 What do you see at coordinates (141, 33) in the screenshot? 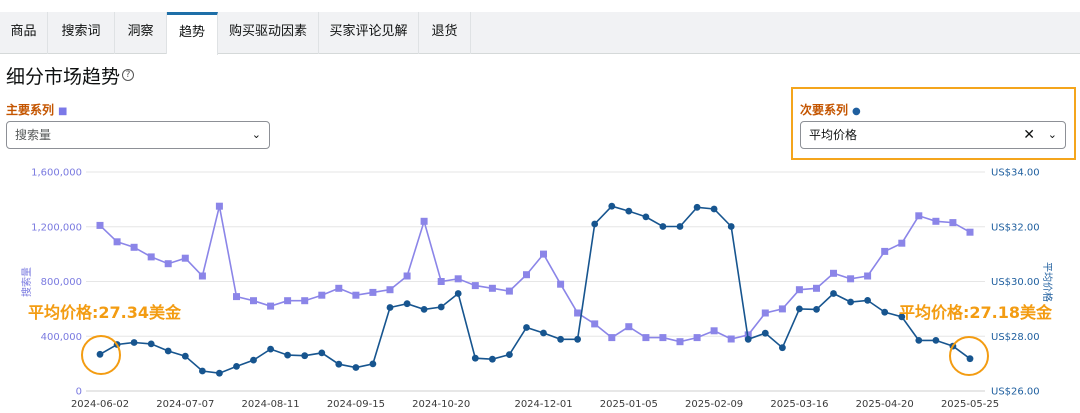
I see `tab-insights: 洞察` at bounding box center [141, 33].